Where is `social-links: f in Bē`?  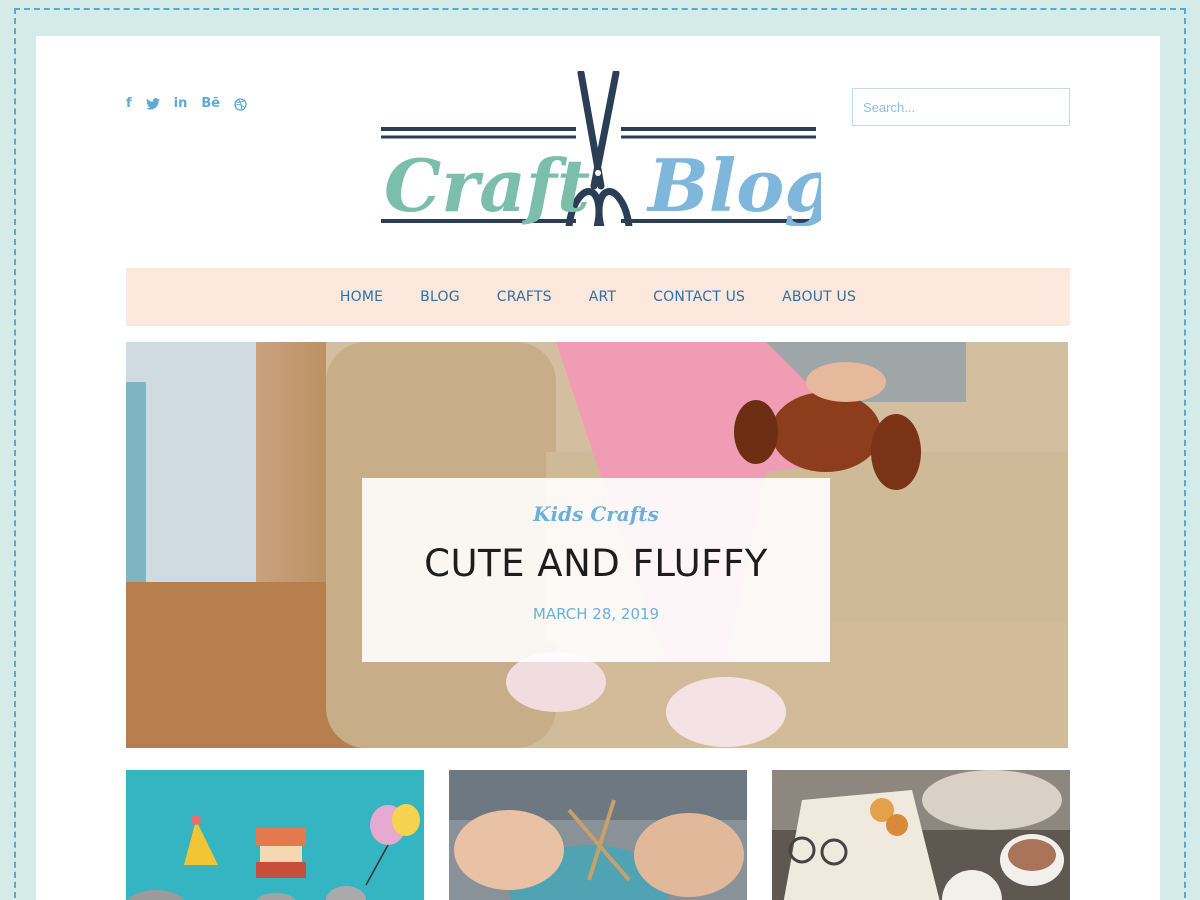 social-links: f in Bē is located at coordinates (186, 104).